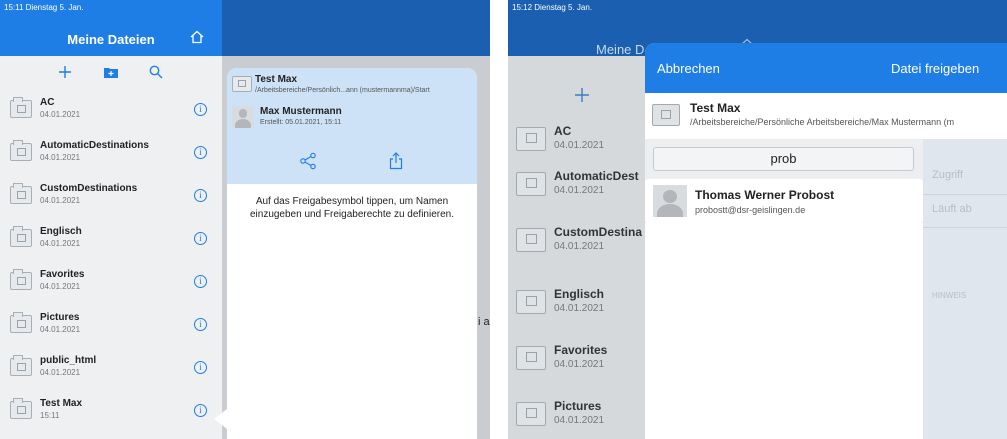 The height and width of the screenshot is (439, 1007). I want to click on item-name: Favorites, so click(581, 350).